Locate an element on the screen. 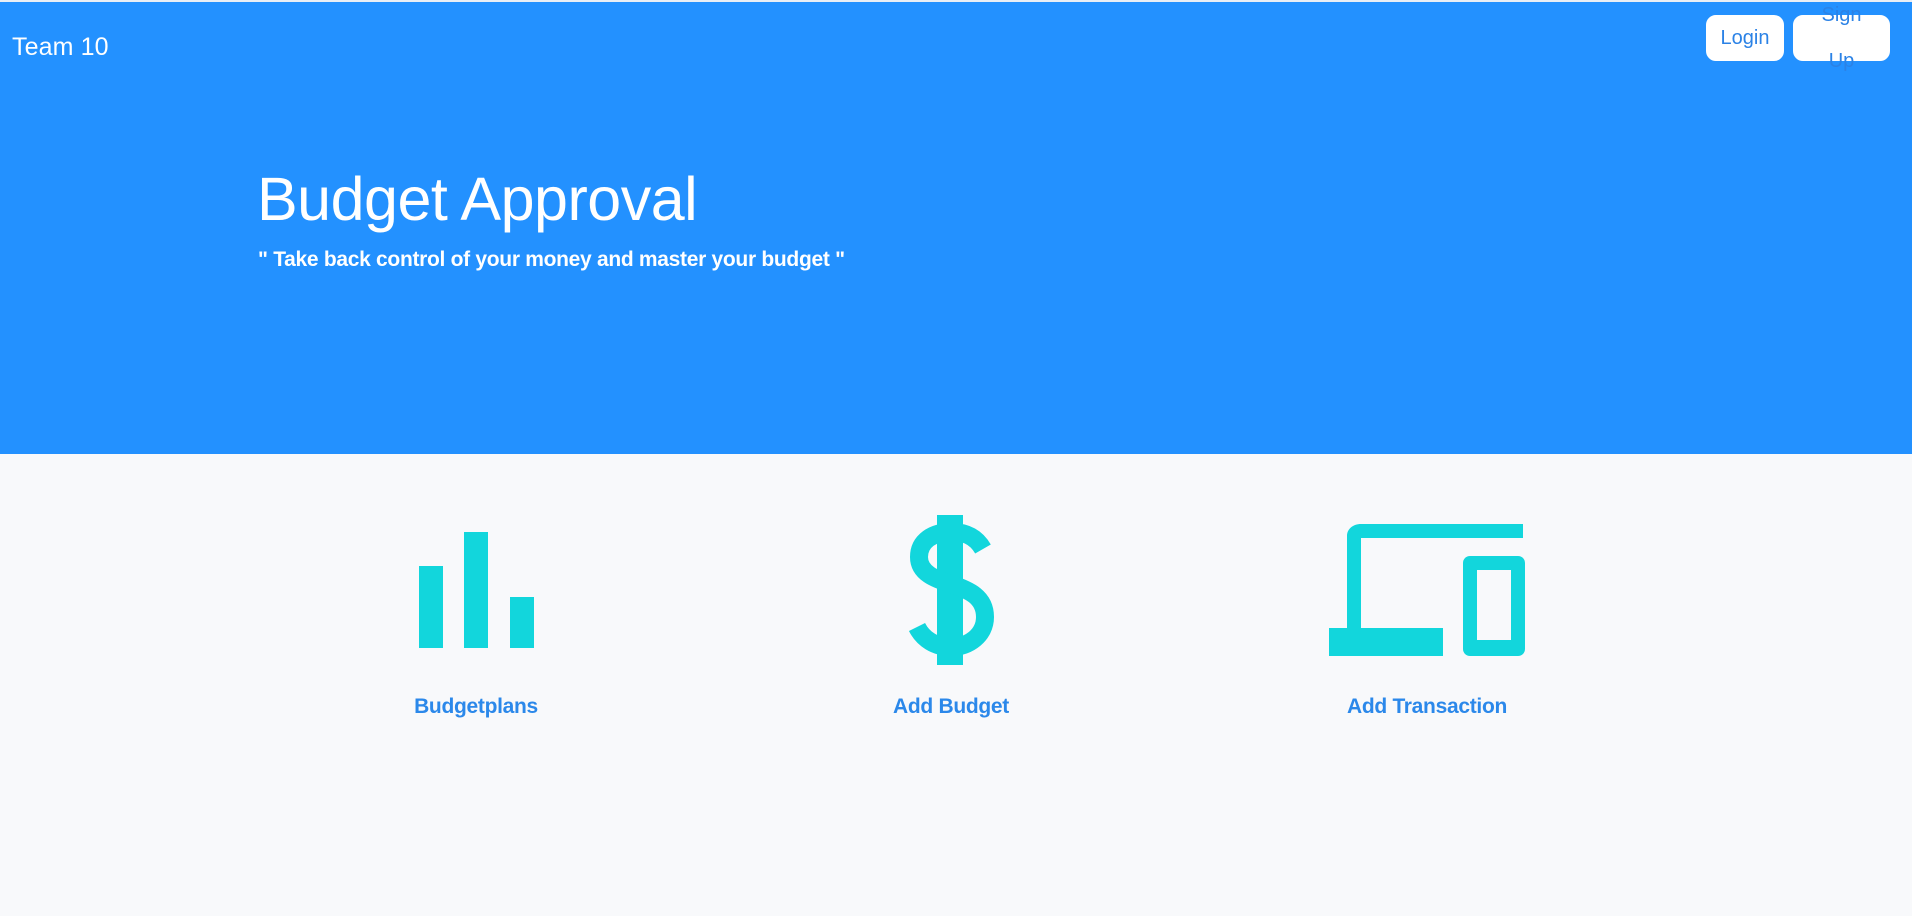 This screenshot has width=1912, height=916. feature-add-budget: Add Budget is located at coordinates (951, 617).